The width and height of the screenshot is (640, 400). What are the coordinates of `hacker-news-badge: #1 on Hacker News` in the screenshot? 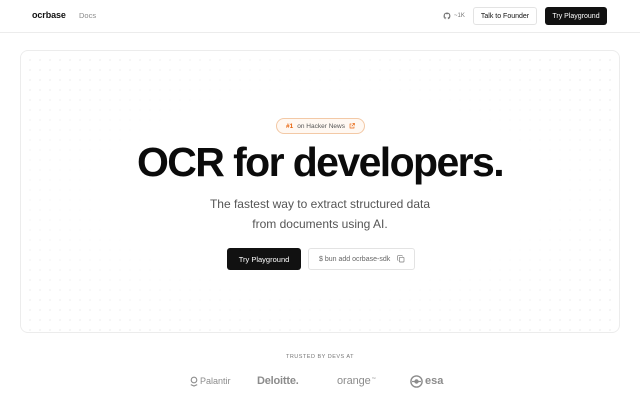 It's located at (320, 126).